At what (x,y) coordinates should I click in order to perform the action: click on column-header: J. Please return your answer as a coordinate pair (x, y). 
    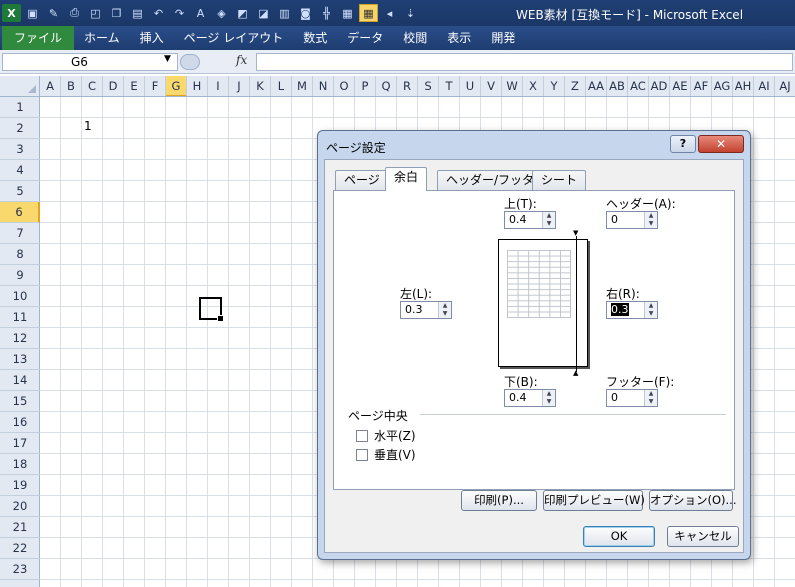
    Looking at the image, I should click on (239, 86).